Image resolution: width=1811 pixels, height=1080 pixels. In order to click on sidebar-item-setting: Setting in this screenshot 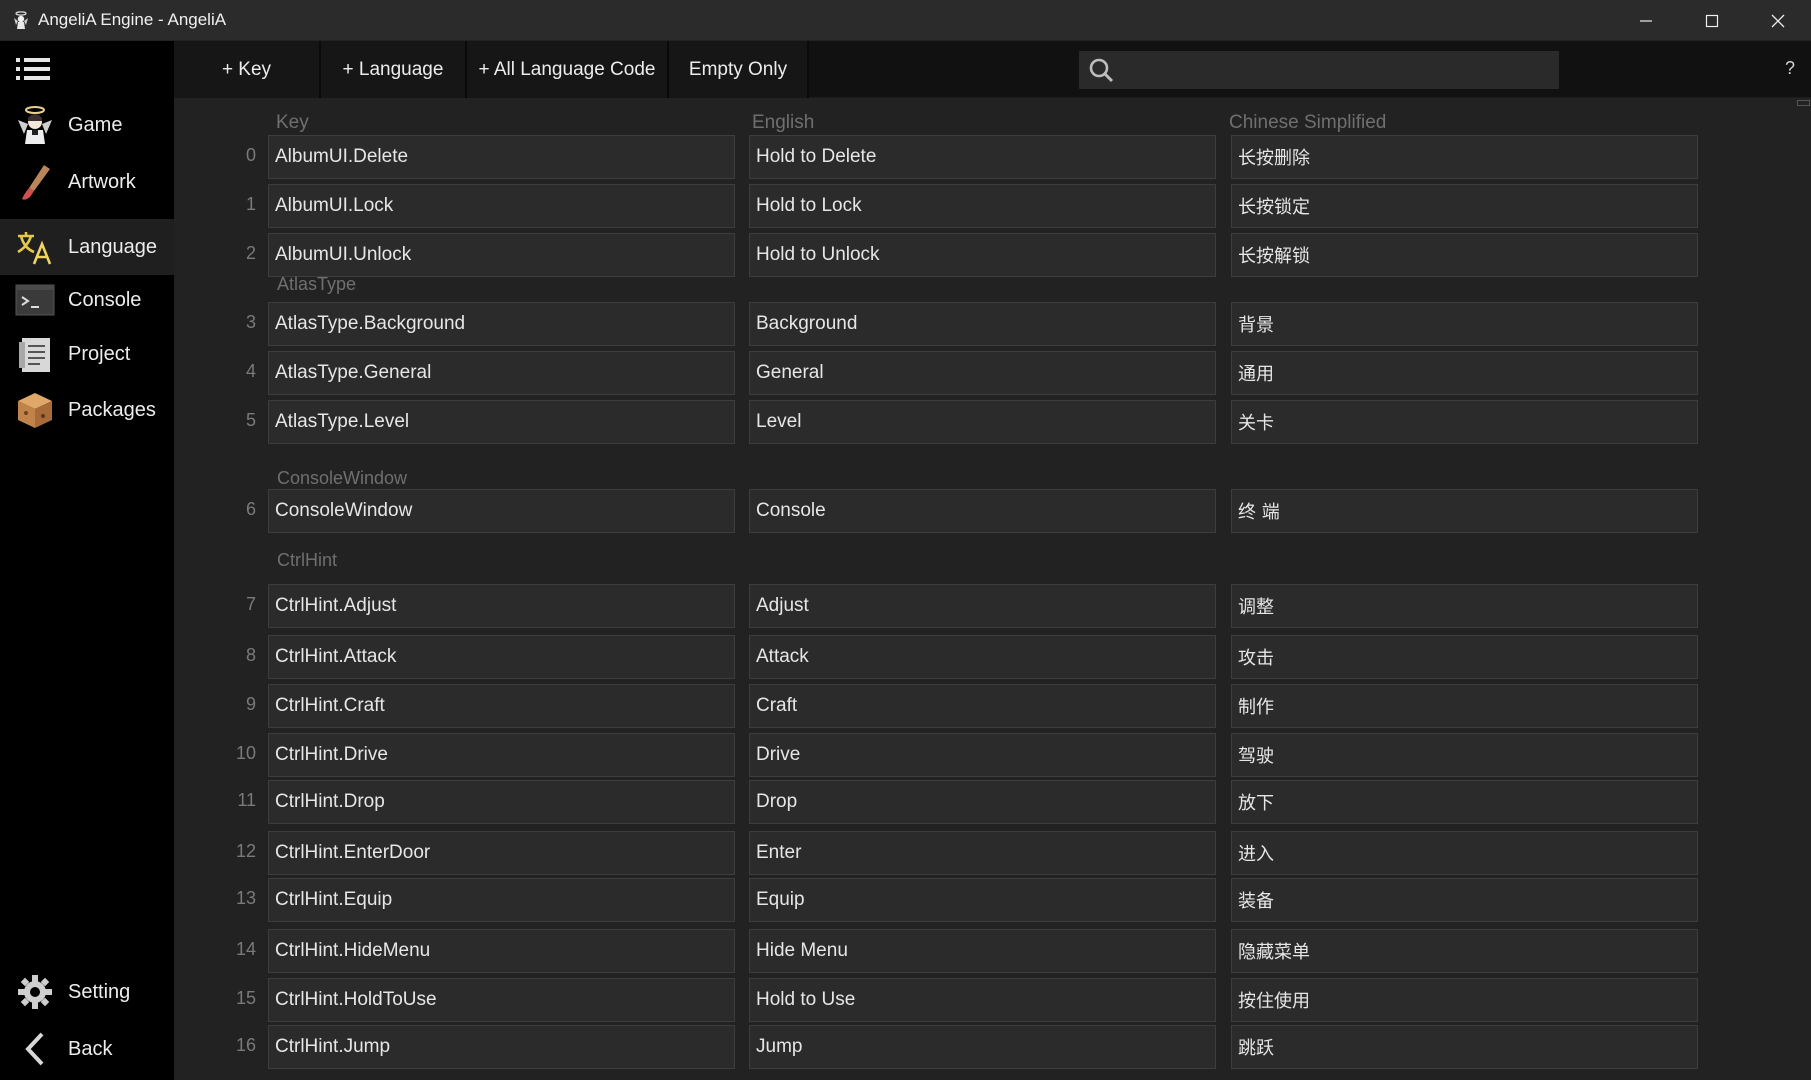, I will do `click(87, 992)`.